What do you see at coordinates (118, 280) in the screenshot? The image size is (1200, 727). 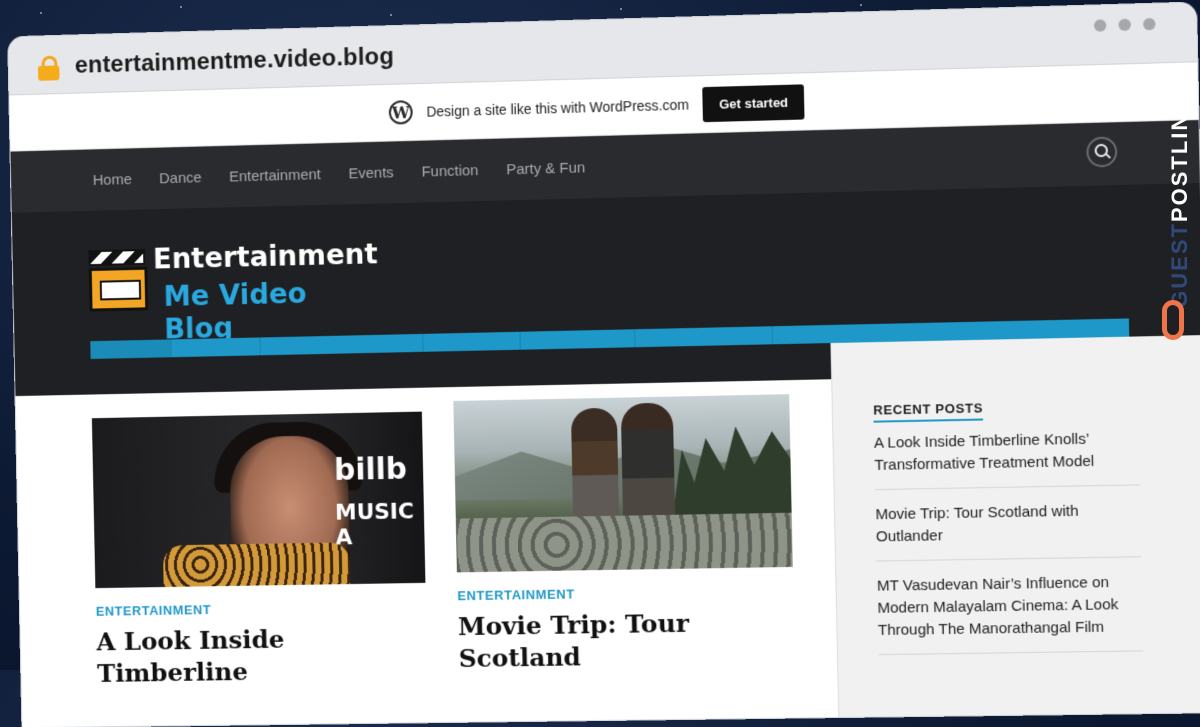 I see `clapperboard-icon` at bounding box center [118, 280].